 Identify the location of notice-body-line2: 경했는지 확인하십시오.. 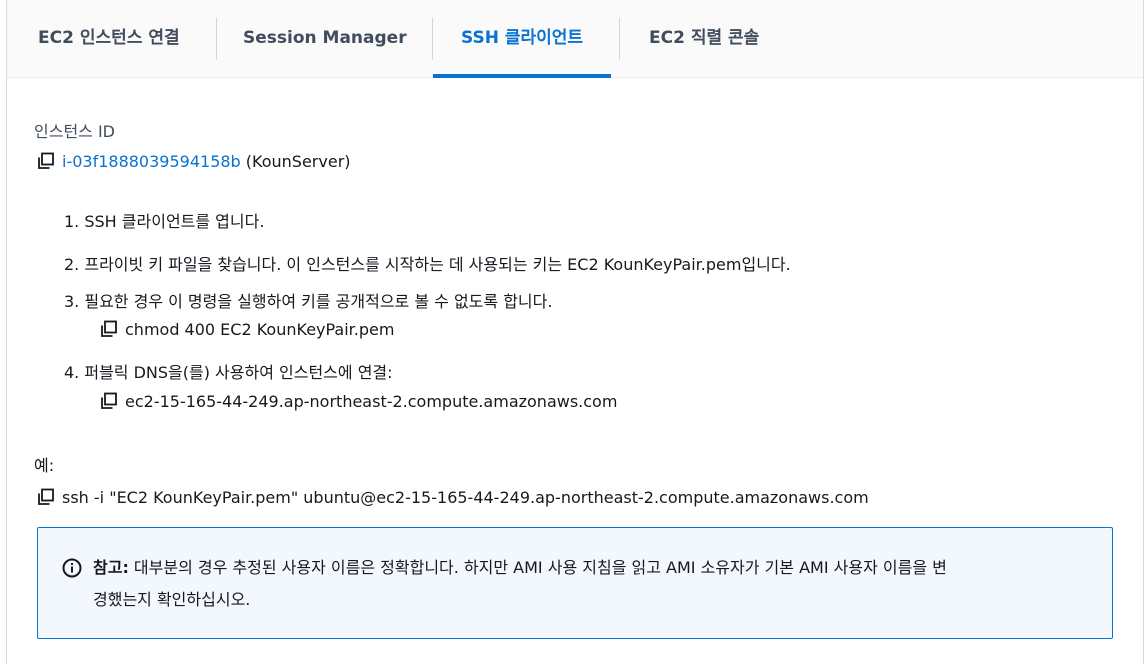
(172, 599).